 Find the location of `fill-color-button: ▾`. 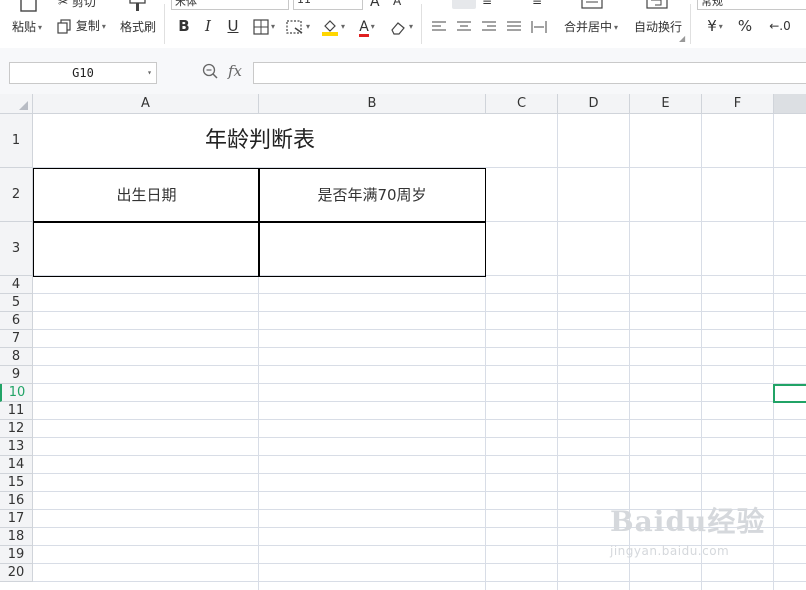

fill-color-button: ▾ is located at coordinates (333, 26).